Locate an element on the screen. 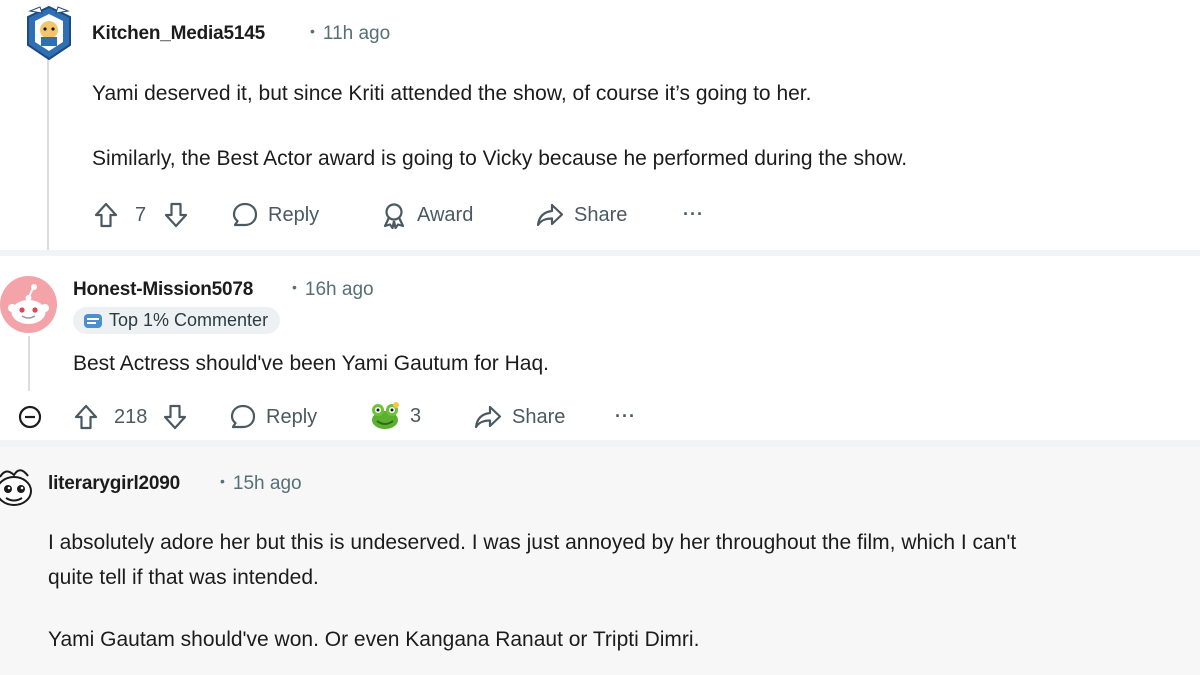 This screenshot has height=675, width=1200. collapse-button is located at coordinates (30, 417).